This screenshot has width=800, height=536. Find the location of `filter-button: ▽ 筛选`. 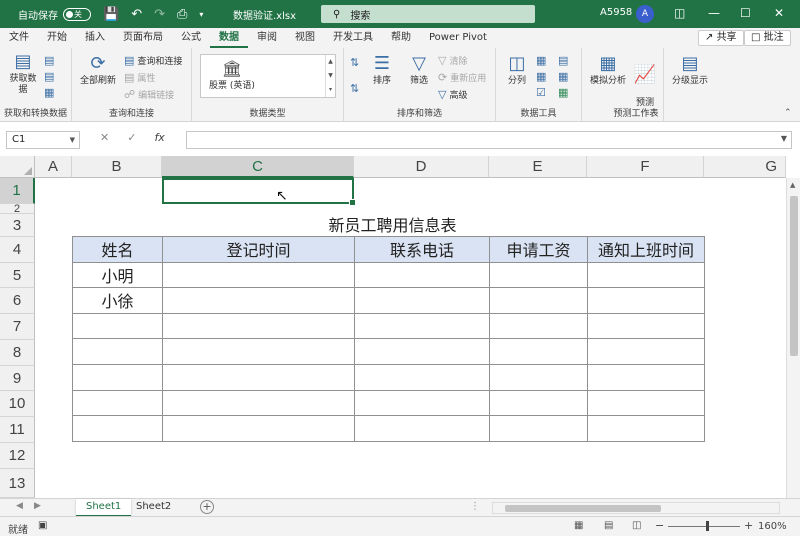

filter-button: ▽ 筛选 is located at coordinates (419, 70).